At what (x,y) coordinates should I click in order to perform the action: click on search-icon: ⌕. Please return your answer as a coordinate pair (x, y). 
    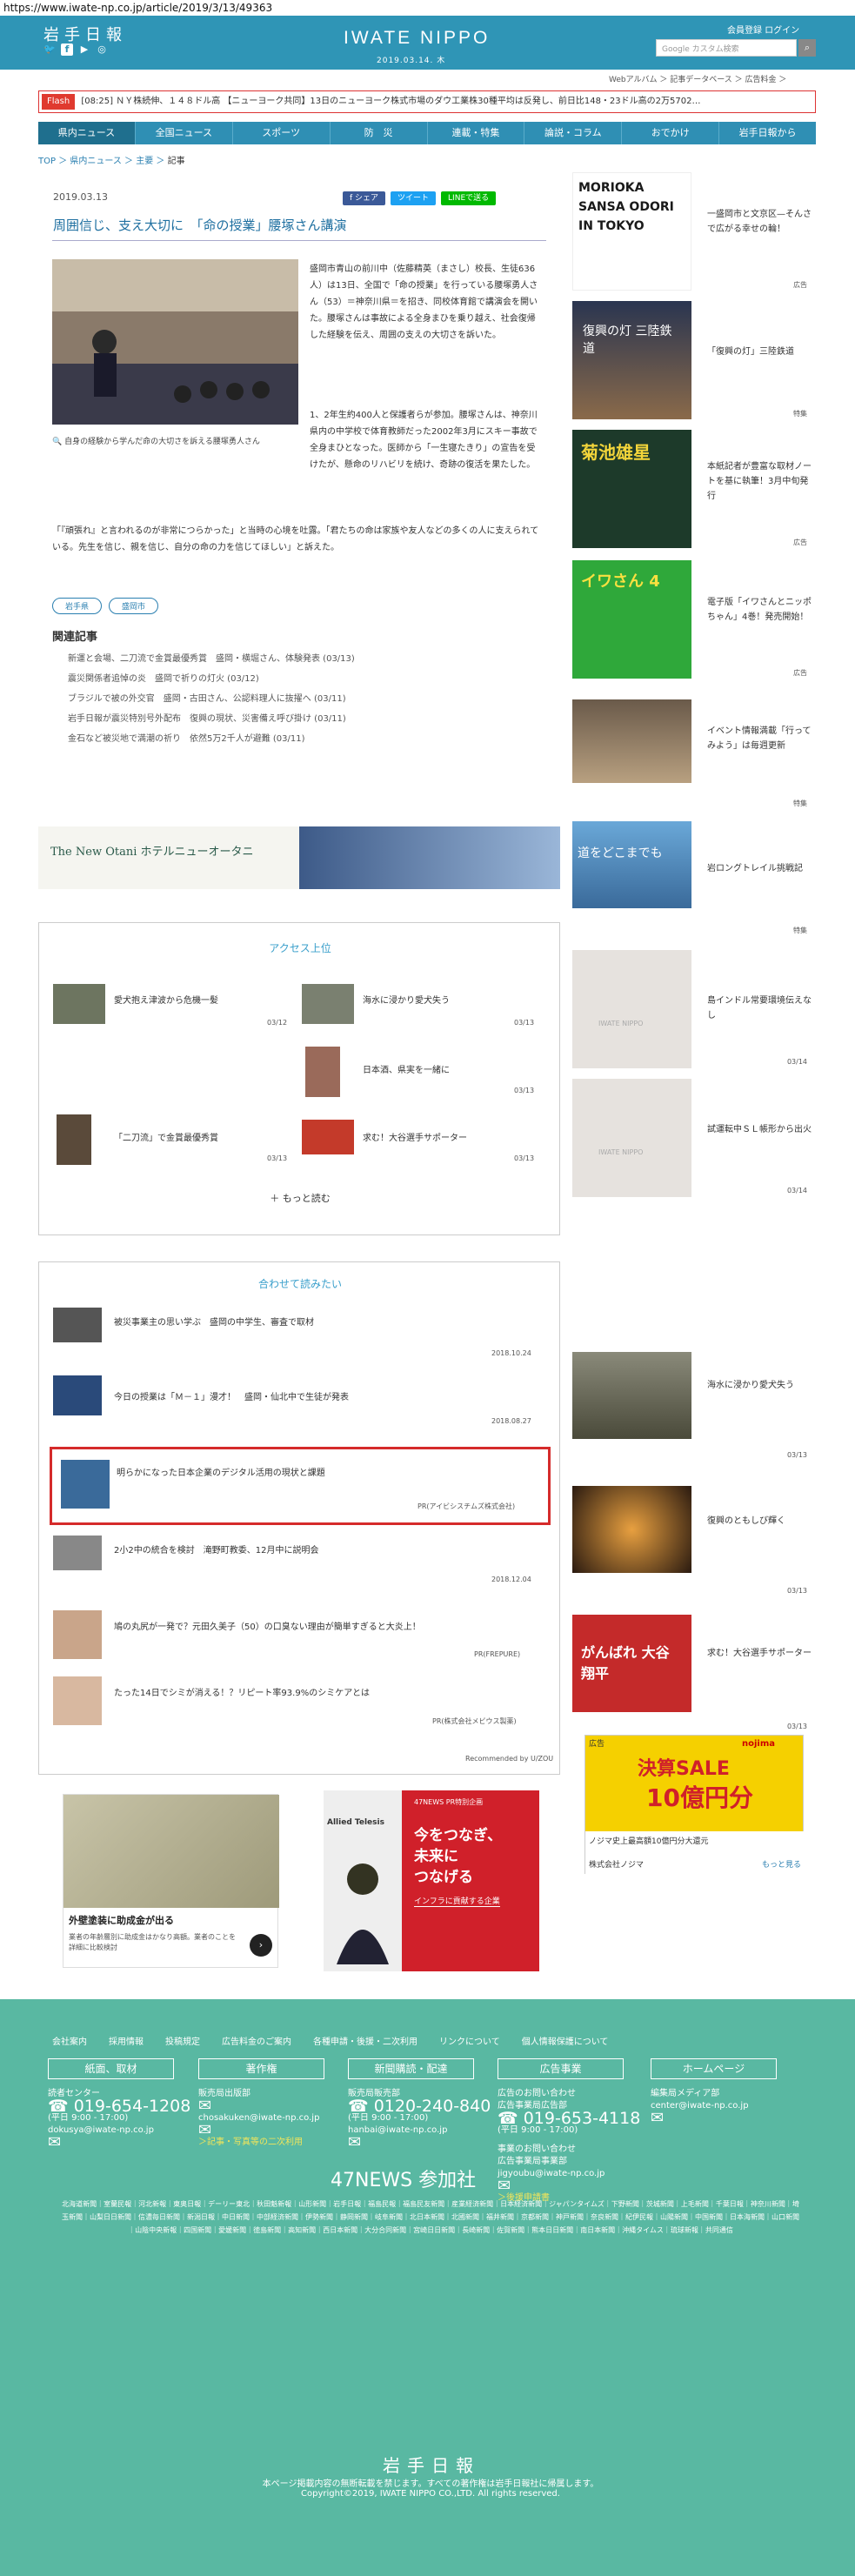
    Looking at the image, I should click on (807, 48).